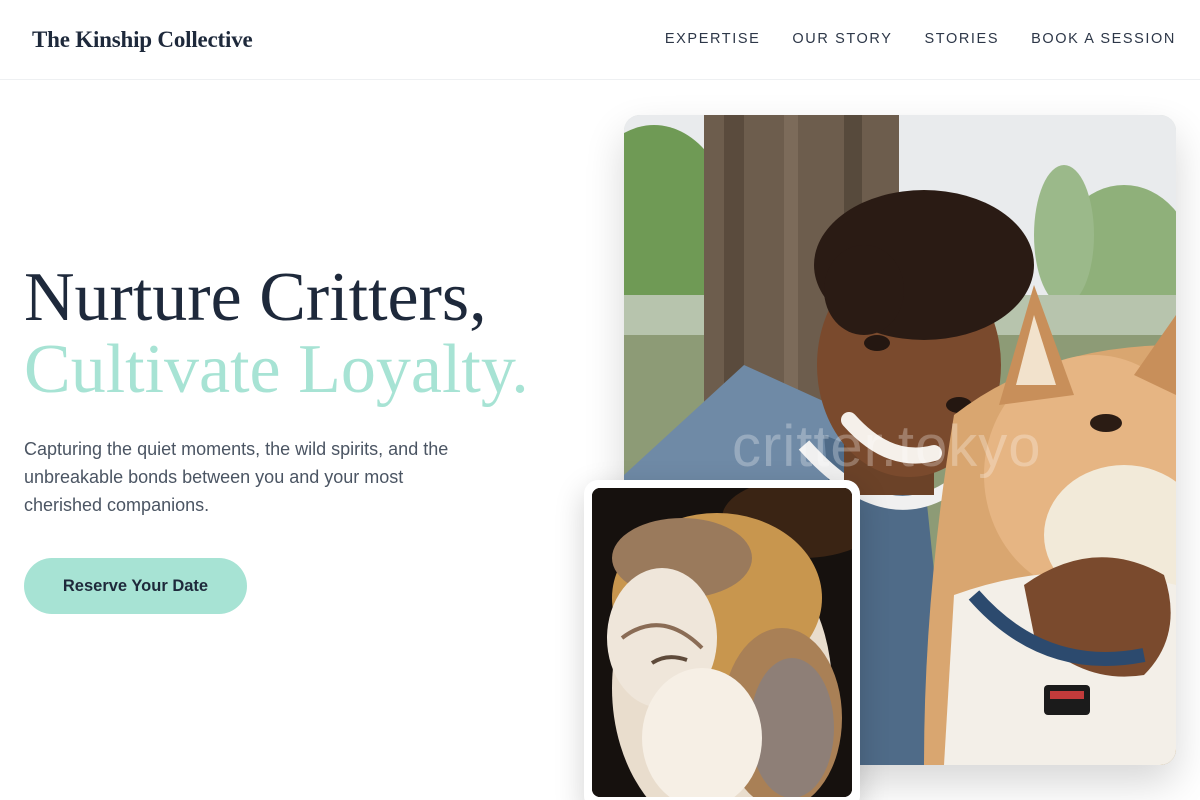  I want to click on hero-title-line1: Nurture Critters,, so click(255, 297).